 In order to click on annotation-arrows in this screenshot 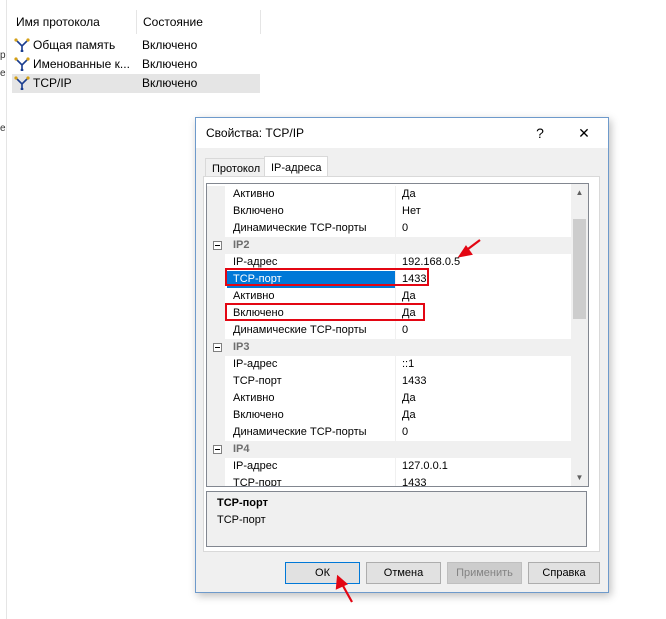, I will do `click(408, 421)`.